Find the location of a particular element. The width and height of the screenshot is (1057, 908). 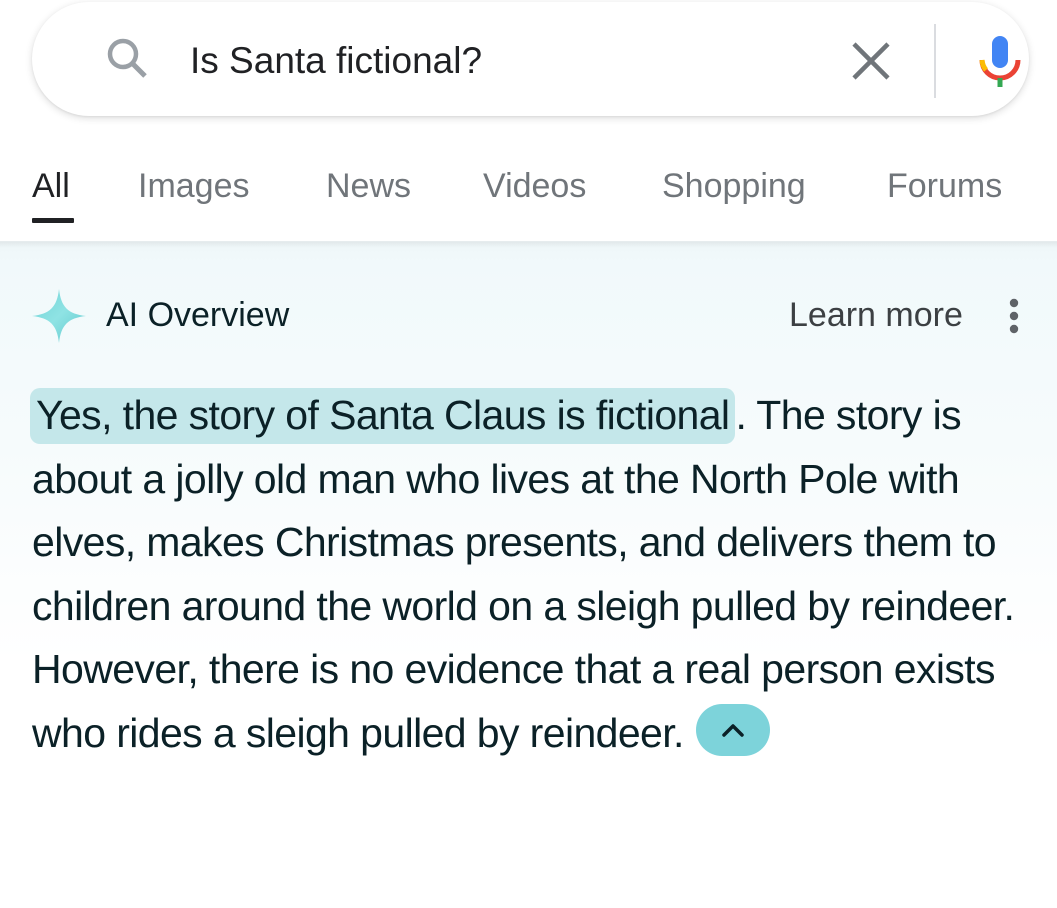

tab-videos: Videos is located at coordinates (534, 186).